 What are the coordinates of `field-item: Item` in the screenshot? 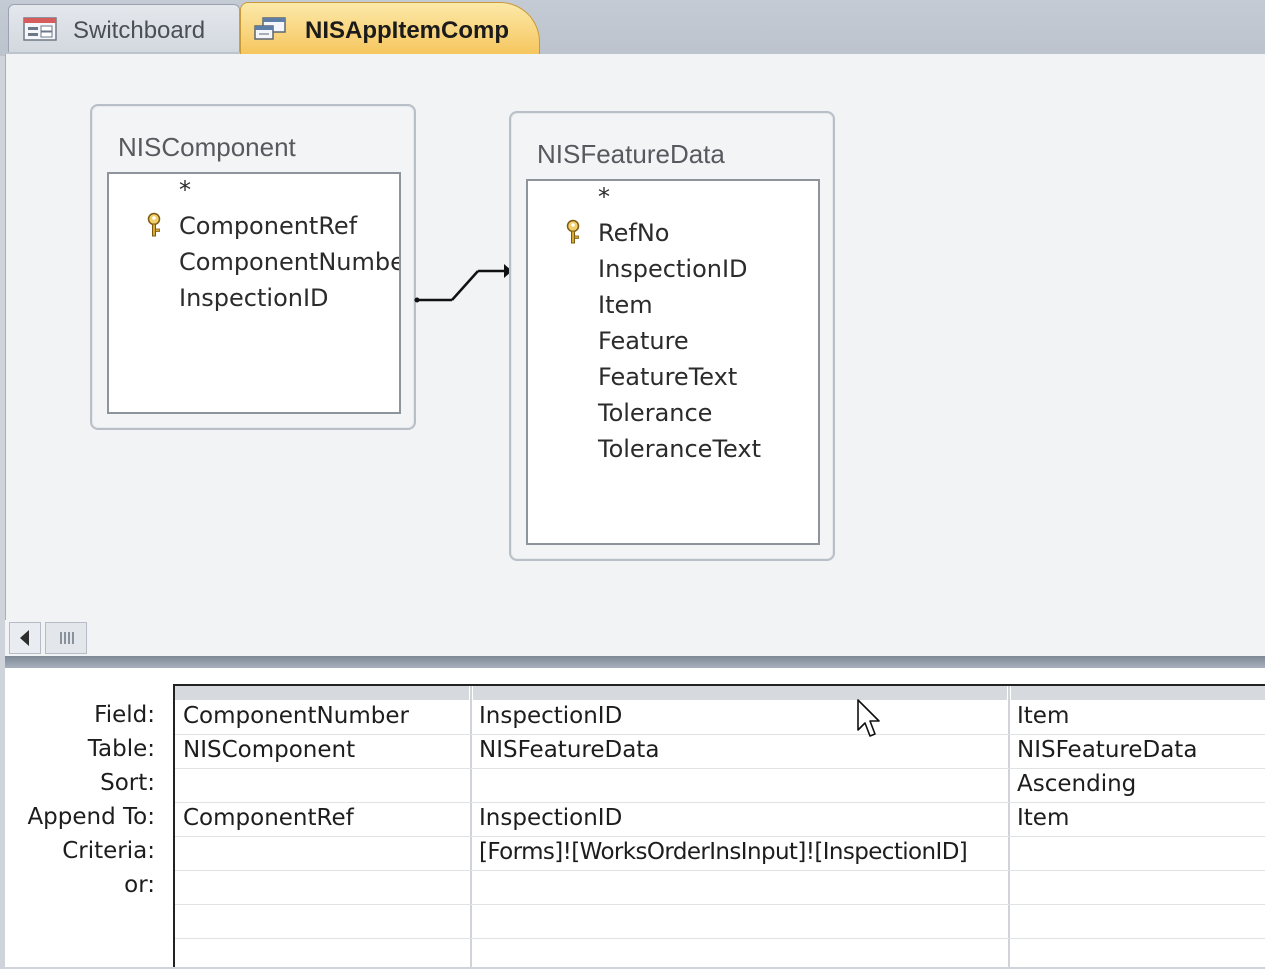 It's located at (625, 305).